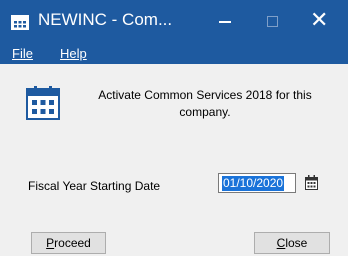 Image resolution: width=348 pixels, height=256 pixels. Describe the element at coordinates (26, 53) in the screenshot. I see `menu-file-label: ile` at that location.